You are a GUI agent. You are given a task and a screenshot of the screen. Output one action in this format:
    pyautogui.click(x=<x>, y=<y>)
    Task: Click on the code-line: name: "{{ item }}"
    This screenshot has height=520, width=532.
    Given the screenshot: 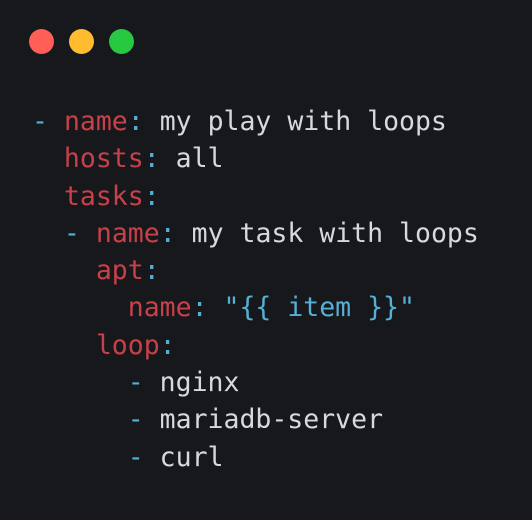 What is the action you would take?
    pyautogui.click(x=255, y=307)
    